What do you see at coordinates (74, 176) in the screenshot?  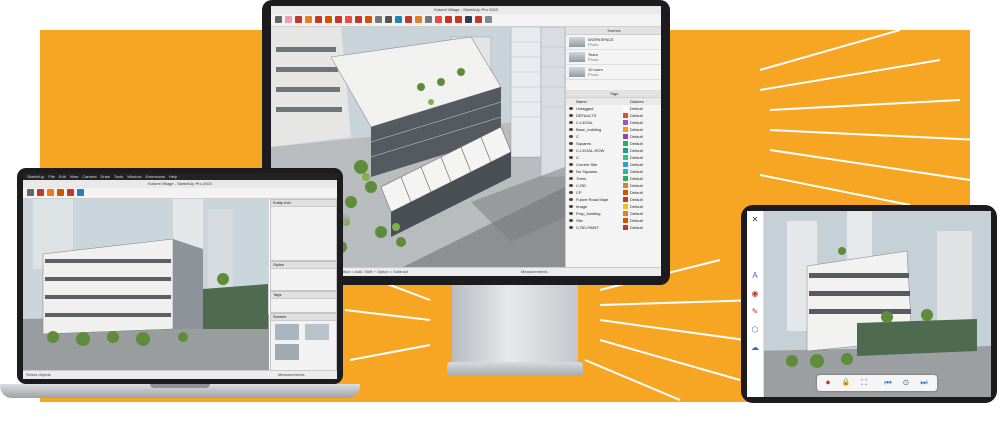 I see `menu-item-view: View` at bounding box center [74, 176].